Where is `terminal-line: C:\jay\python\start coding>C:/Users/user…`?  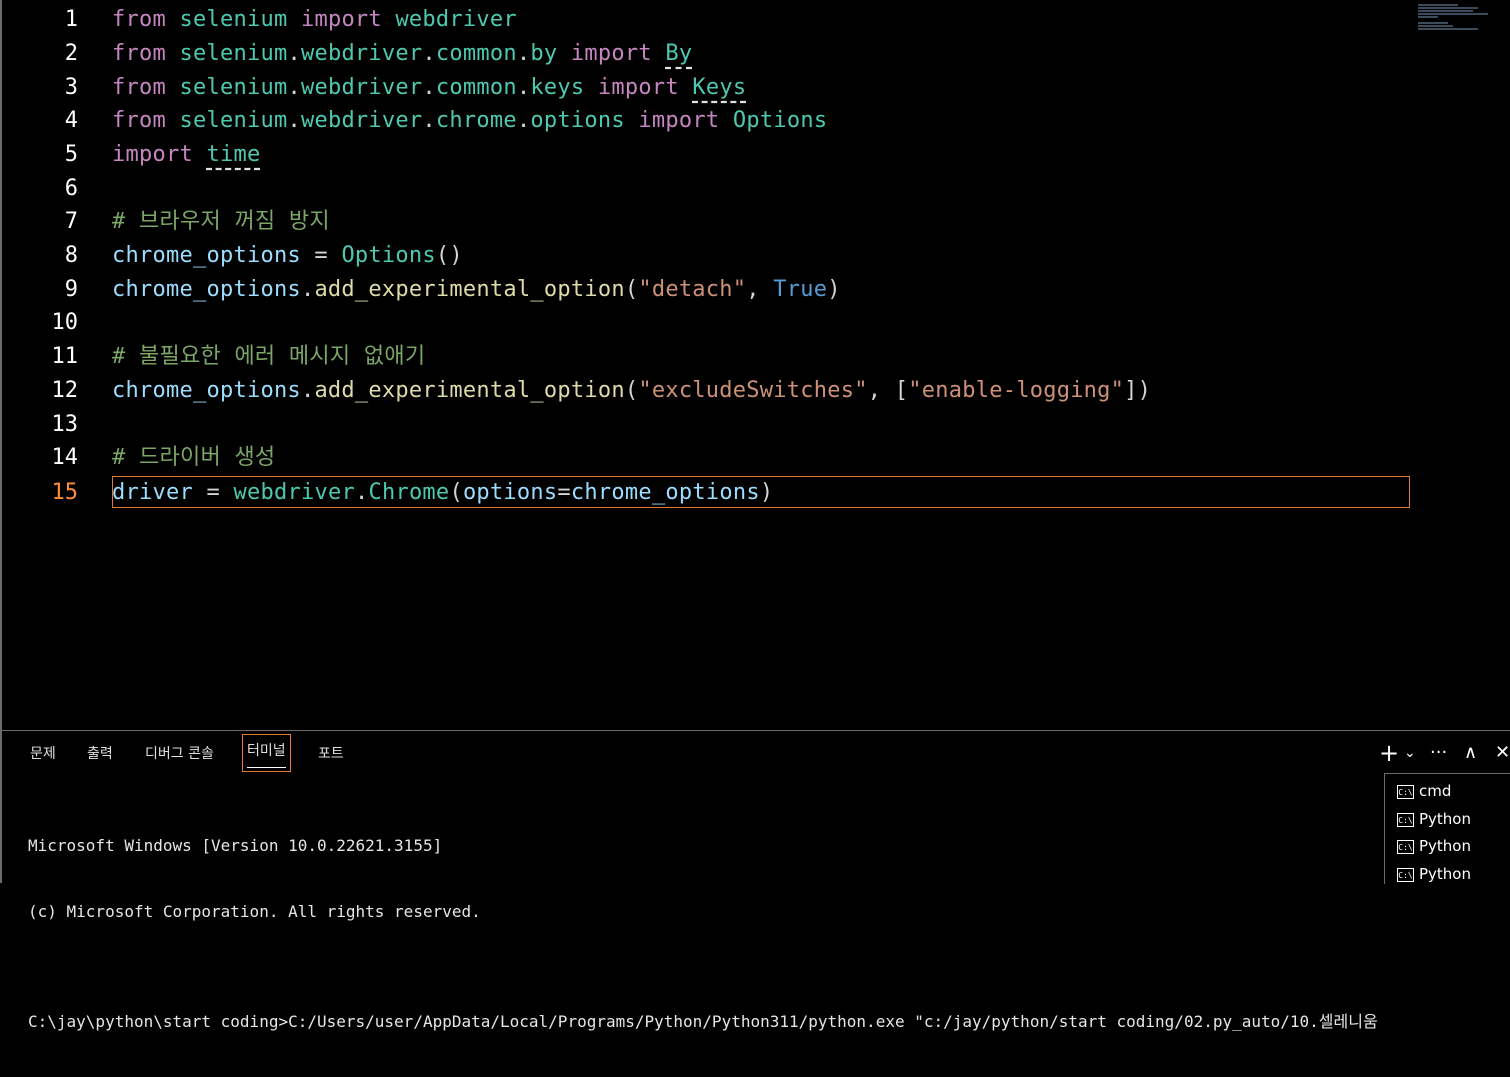
terminal-line: C:\jay\python\start coding>C:/Users/user… is located at coordinates (703, 1021).